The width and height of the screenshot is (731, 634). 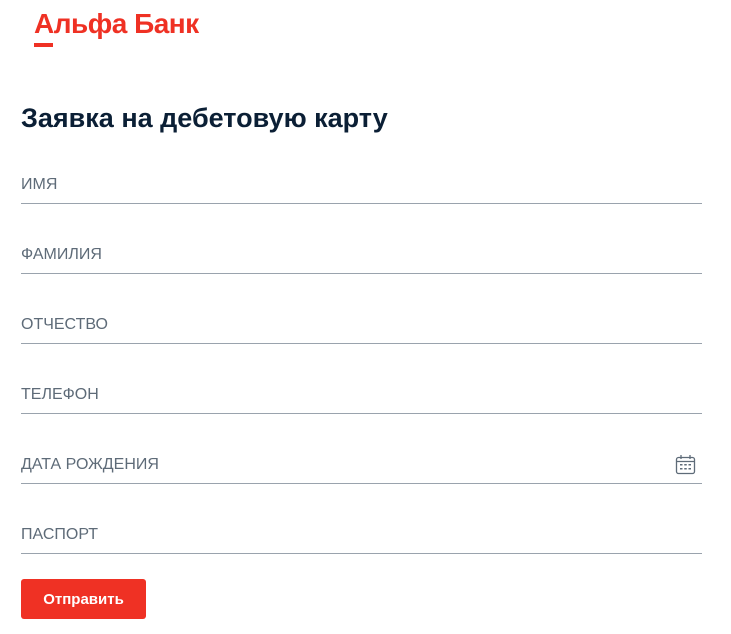 I want to click on phone-input, so click(x=361, y=391).